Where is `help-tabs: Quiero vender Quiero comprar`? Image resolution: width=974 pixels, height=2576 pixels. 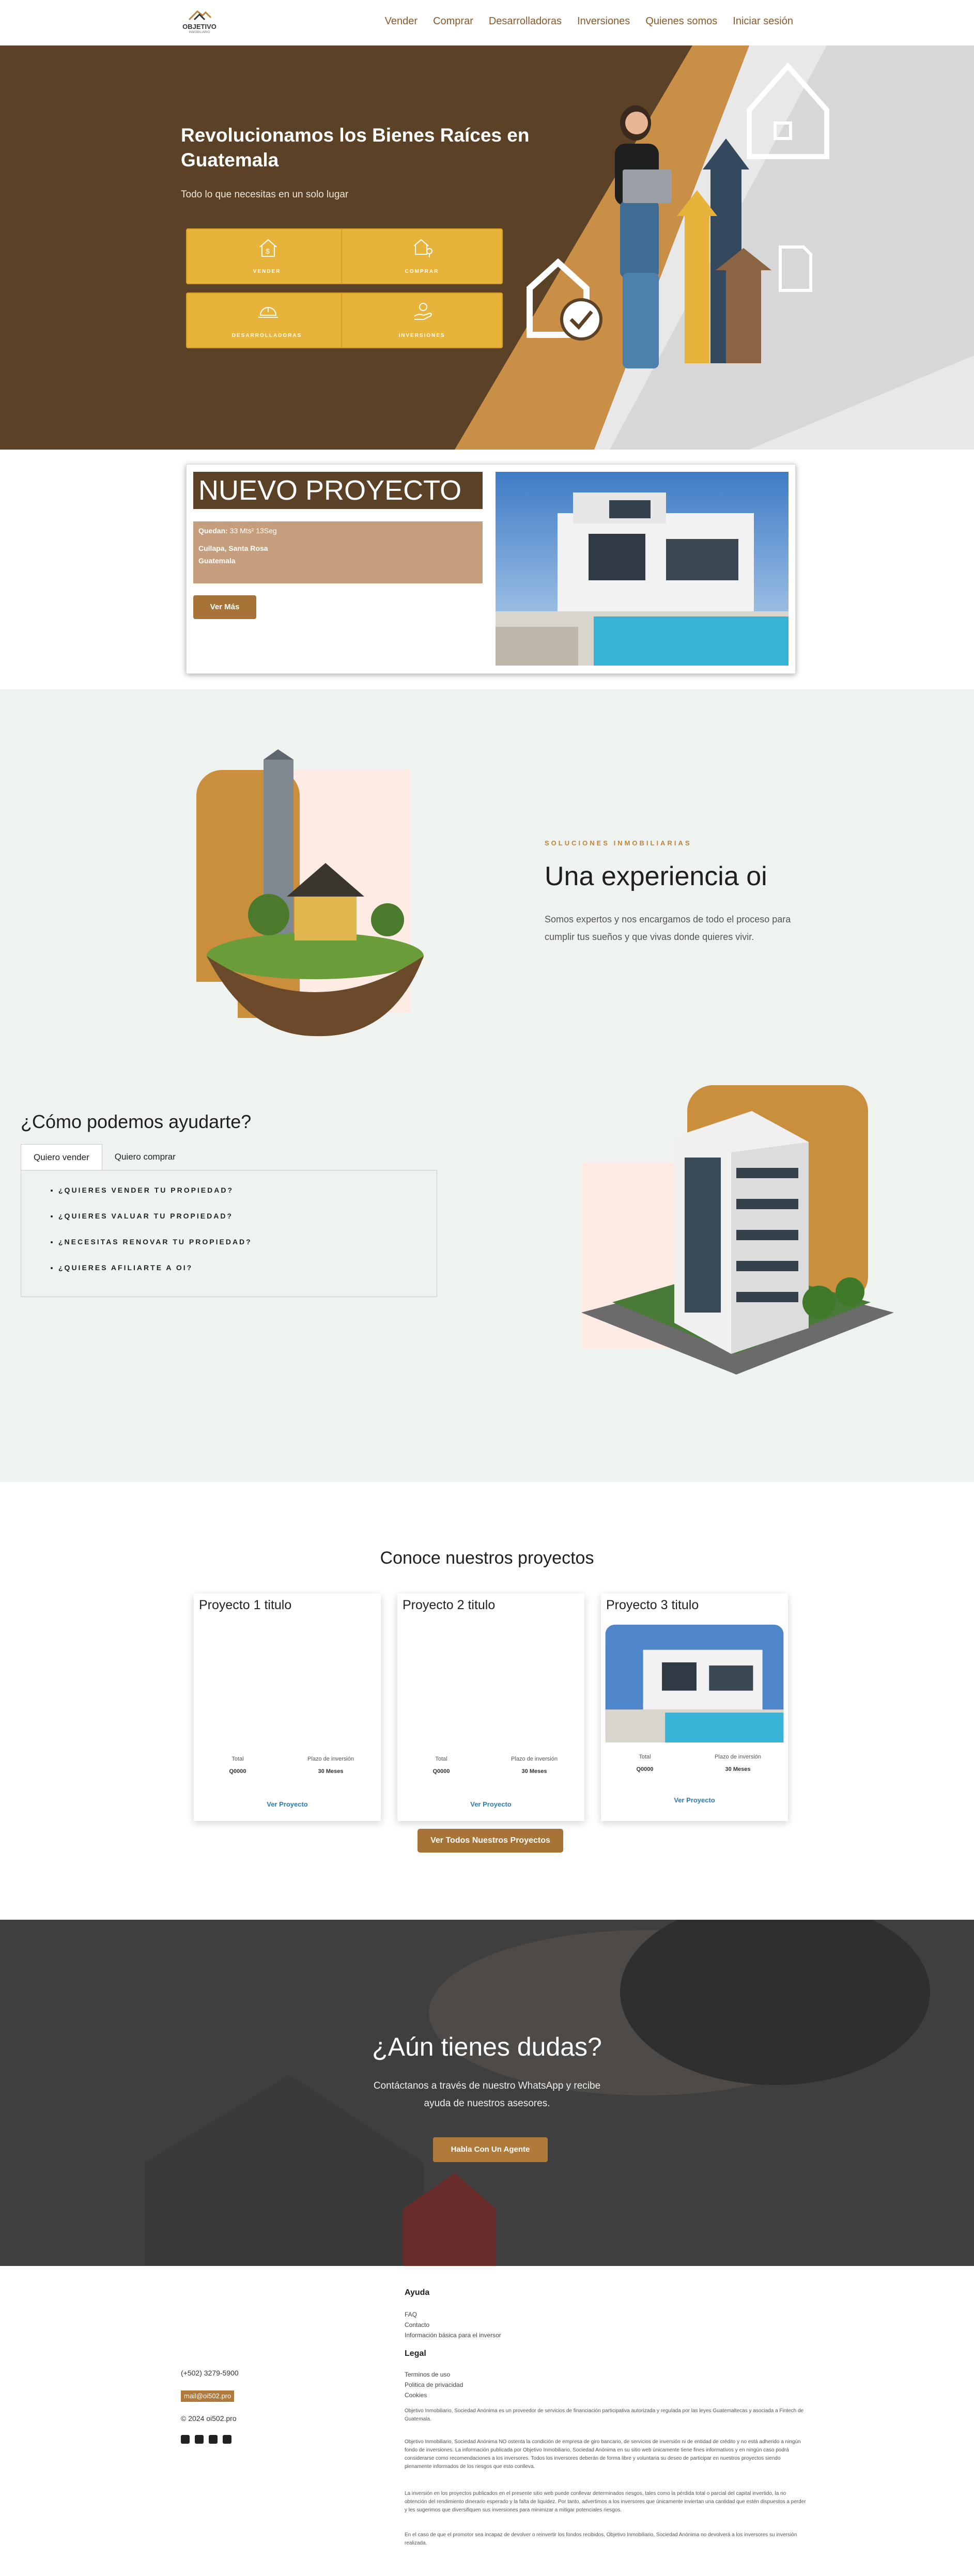 help-tabs: Quiero vender Quiero comprar is located at coordinates (105, 1157).